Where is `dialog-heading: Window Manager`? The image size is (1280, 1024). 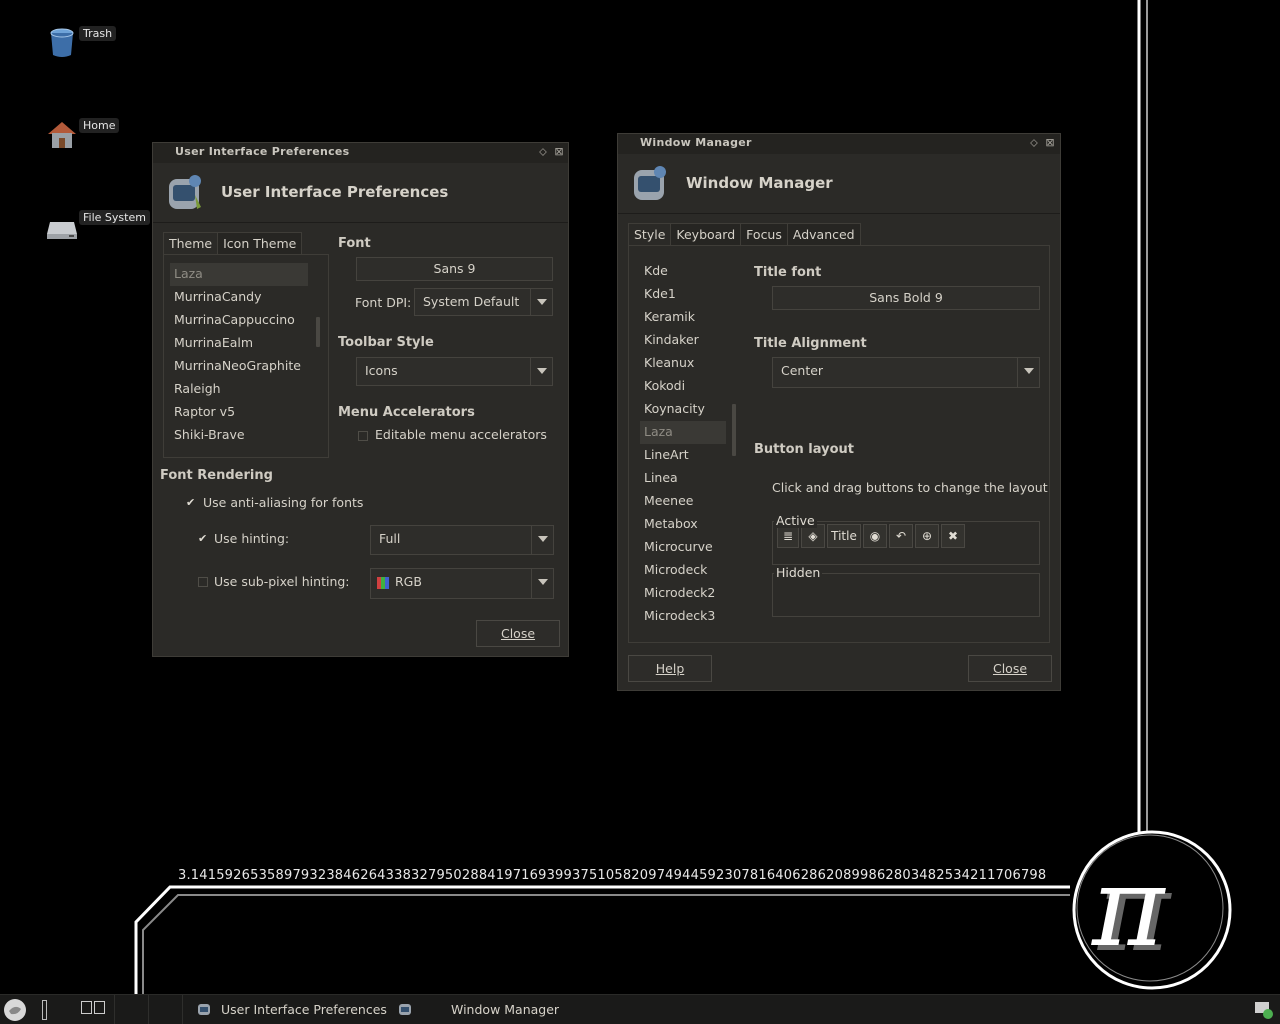 dialog-heading: Window Manager is located at coordinates (759, 183).